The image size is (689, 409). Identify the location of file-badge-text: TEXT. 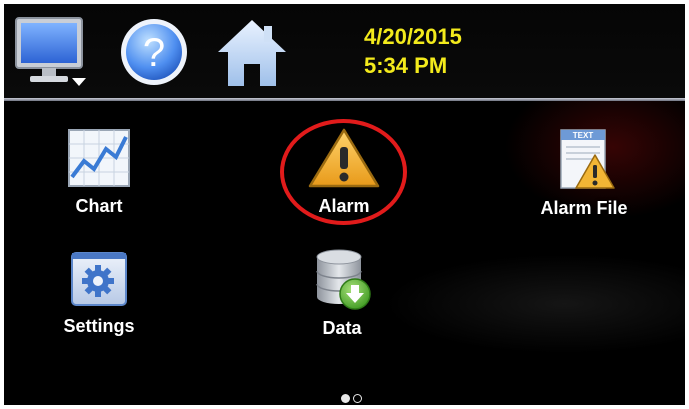
(583, 135).